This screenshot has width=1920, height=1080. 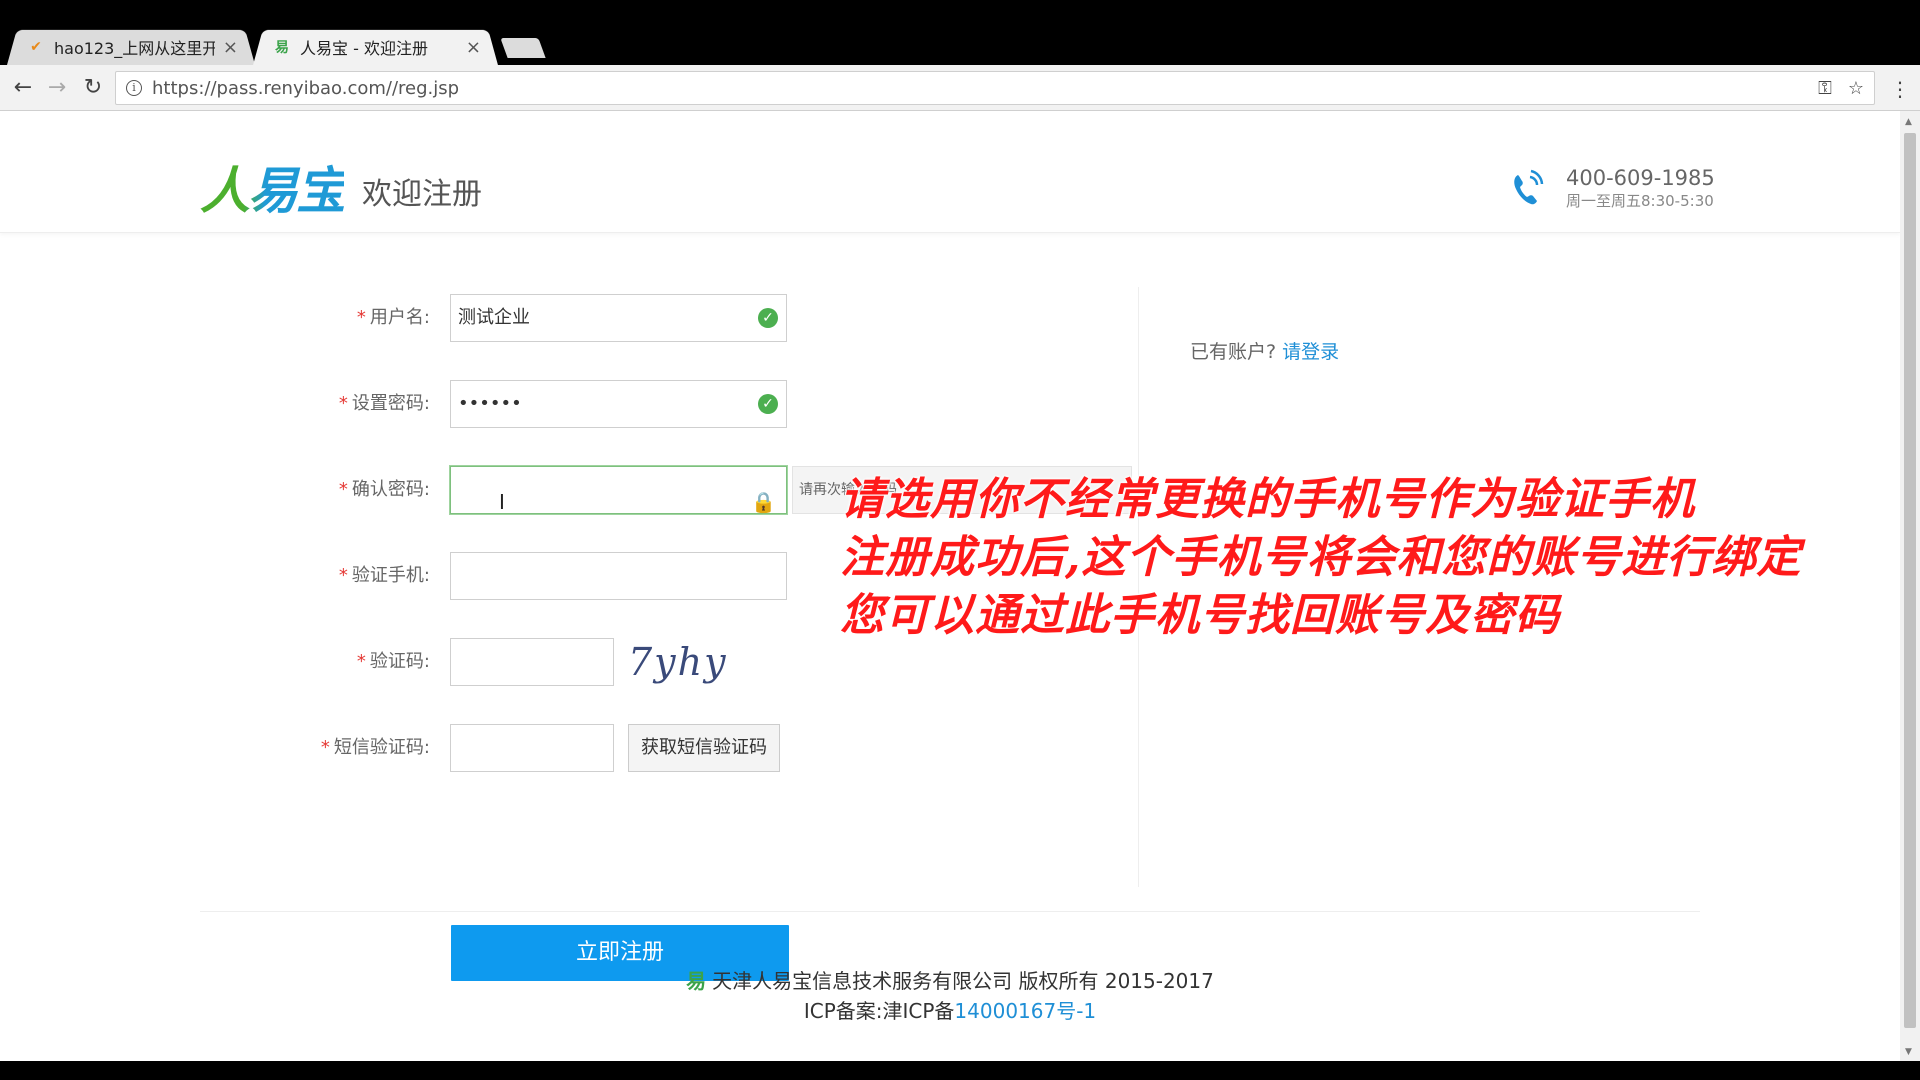 I want to click on annotation-line: 请选用你不经常更换的手机号作为验证手机, so click(x=1267, y=499).